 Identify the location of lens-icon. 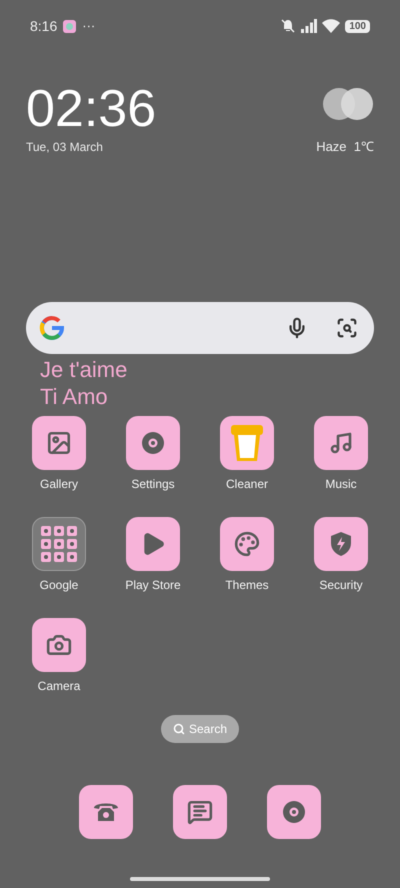
(347, 328).